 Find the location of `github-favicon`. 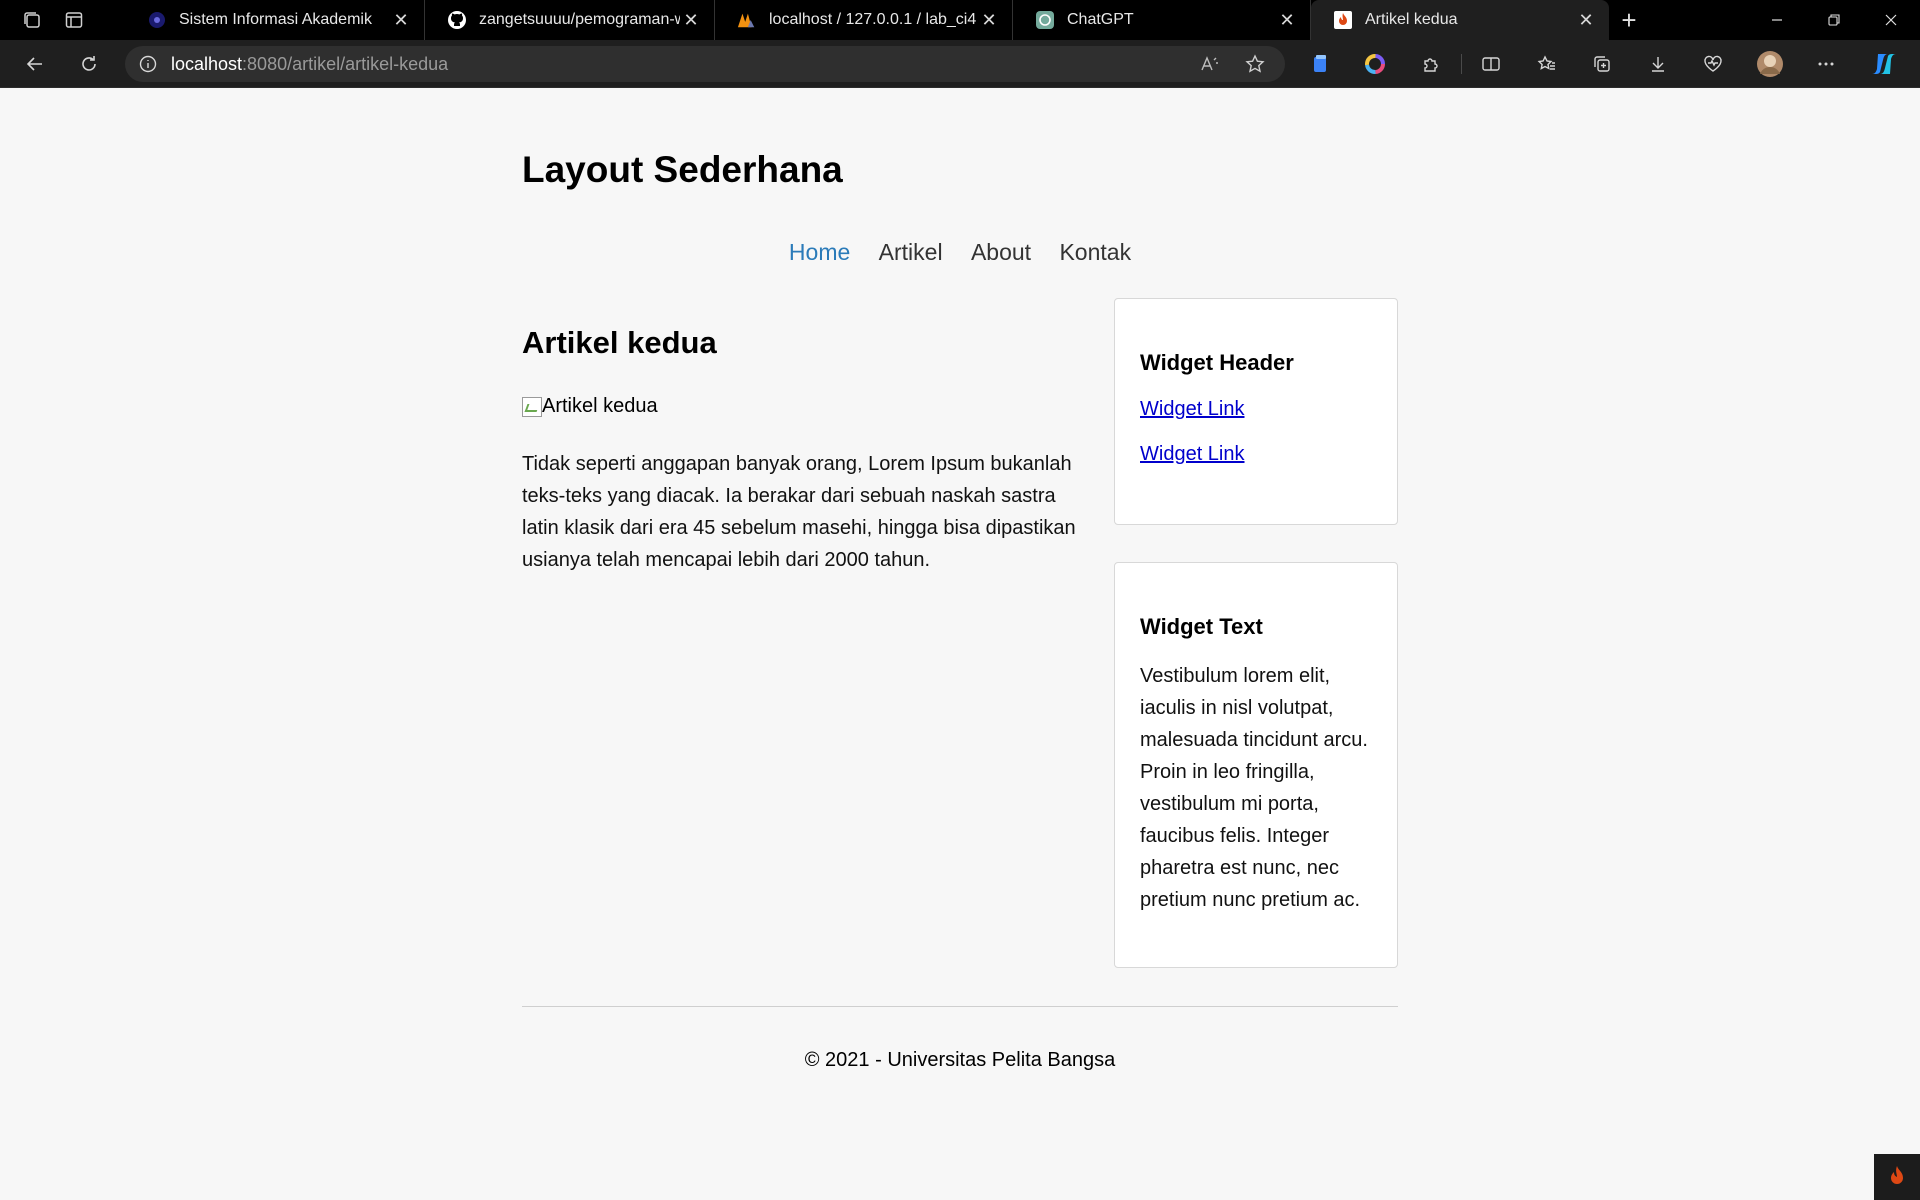

github-favicon is located at coordinates (457, 20).